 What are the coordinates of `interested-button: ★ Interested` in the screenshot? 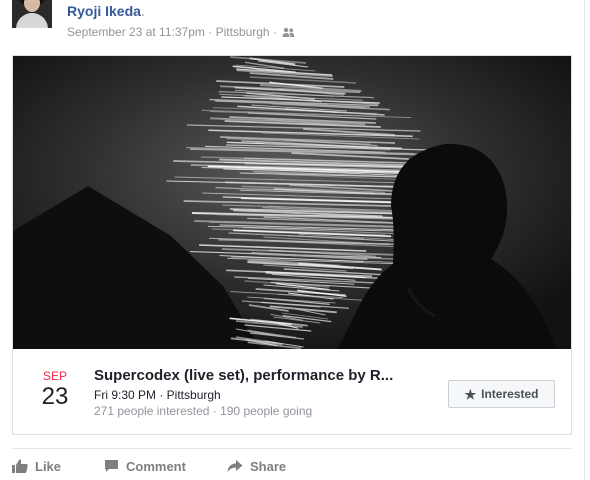 It's located at (501, 394).